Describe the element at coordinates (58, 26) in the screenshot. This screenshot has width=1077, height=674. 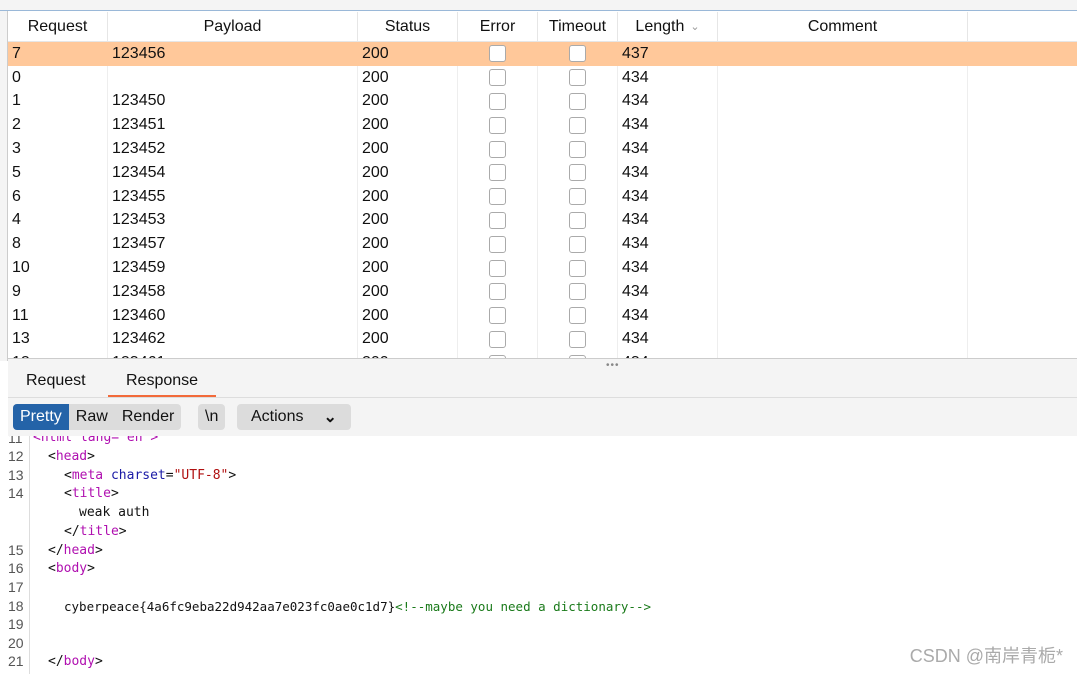
I see `col-request: Request` at that location.